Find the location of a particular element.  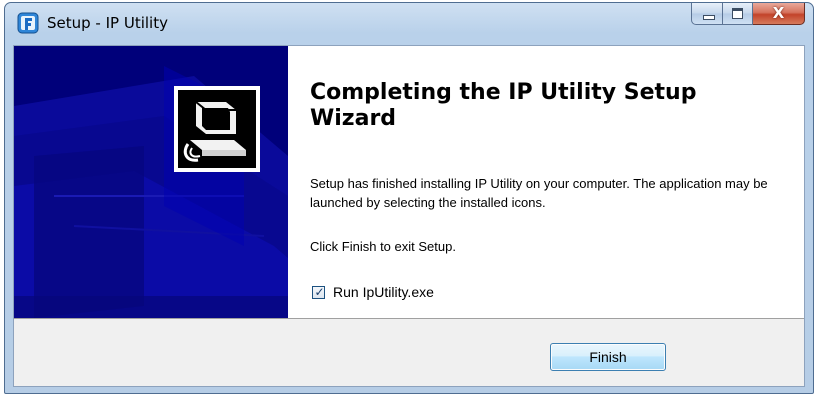

maximize-icon is located at coordinates (737, 13).